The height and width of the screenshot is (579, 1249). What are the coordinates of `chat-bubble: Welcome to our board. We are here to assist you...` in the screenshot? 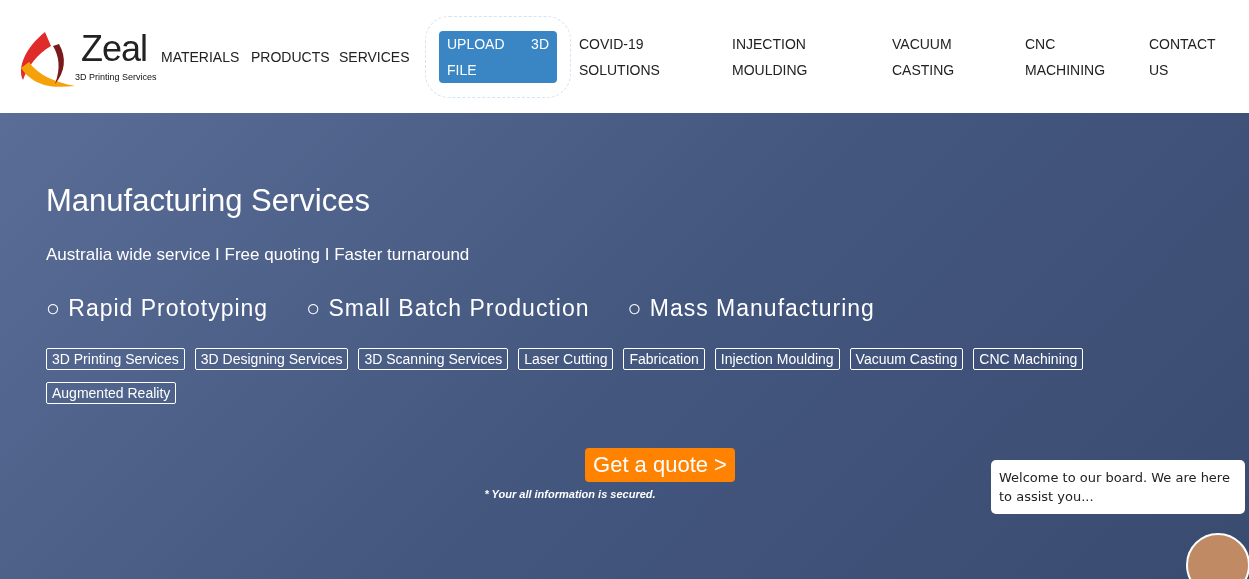 It's located at (1118, 487).